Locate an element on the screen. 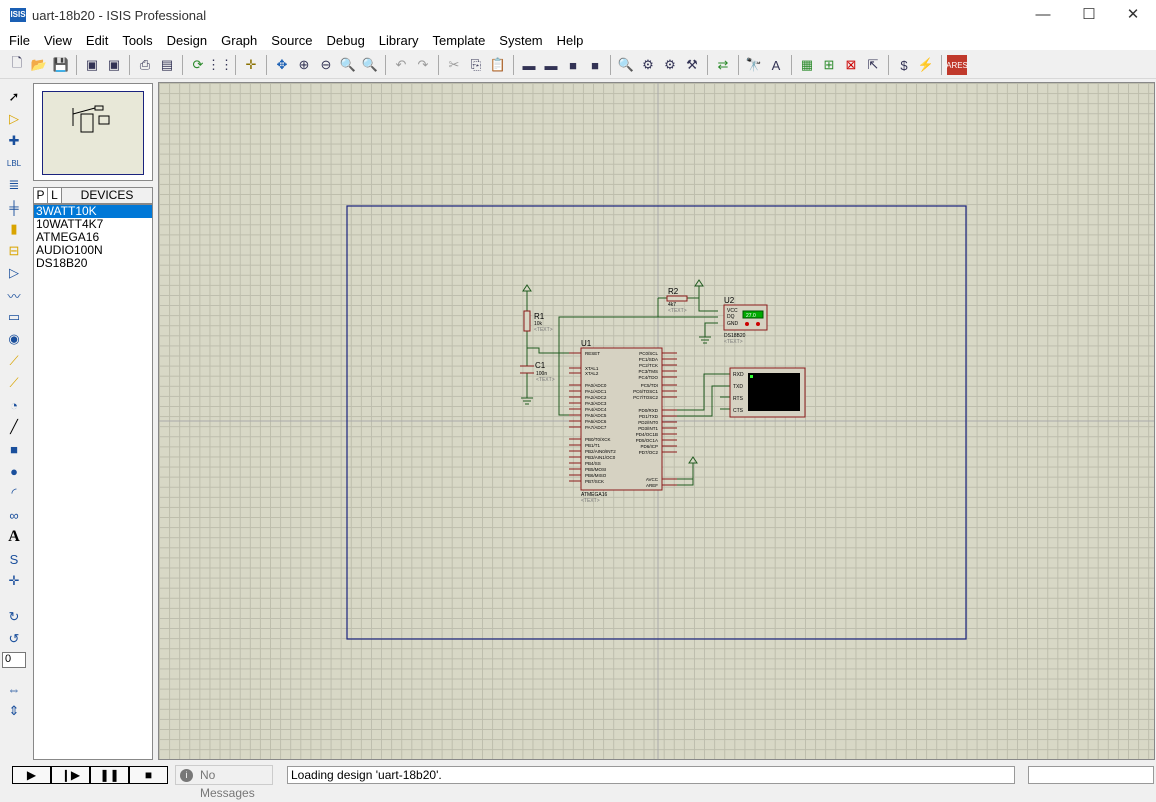 Image resolution: width=1156 pixels, height=802 pixels. wire-autorouter-icon: ⇄ is located at coordinates (723, 65).